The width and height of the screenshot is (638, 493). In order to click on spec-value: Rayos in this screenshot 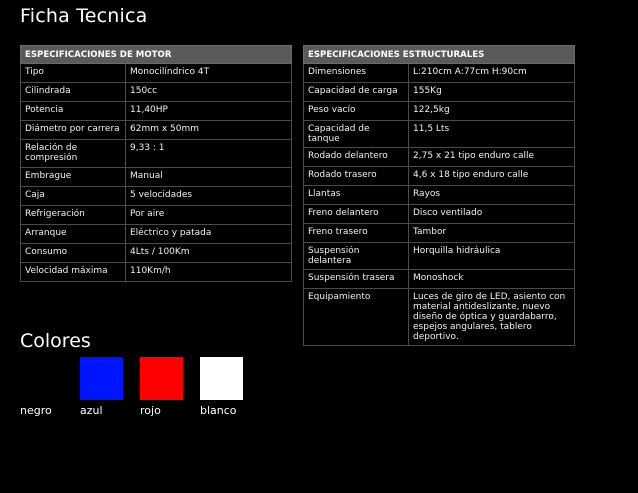, I will do `click(491, 195)`.